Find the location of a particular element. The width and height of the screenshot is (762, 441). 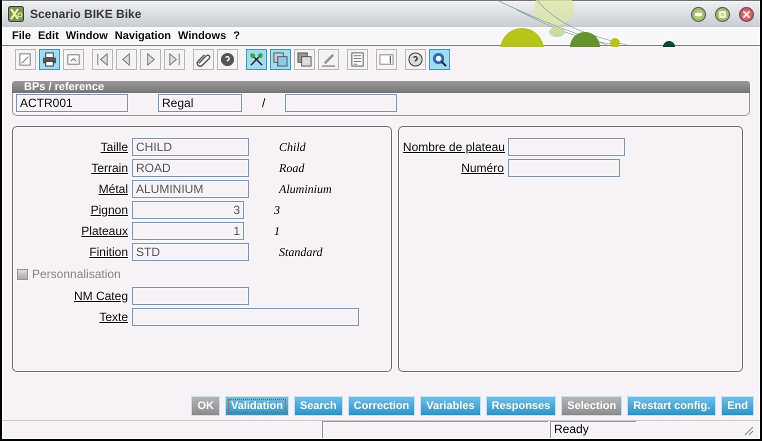

field-label: Terrain is located at coordinates (72, 168).